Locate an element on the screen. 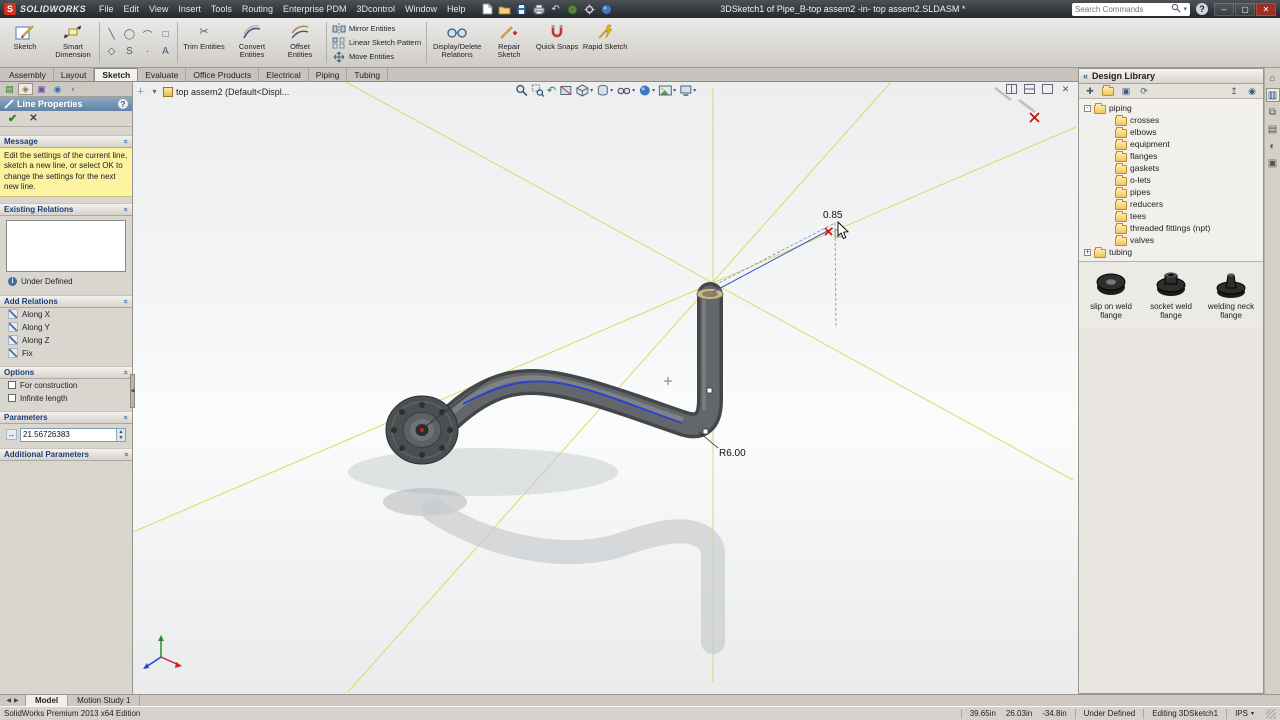 Image resolution: width=1280 pixels, height=720 pixels. offset-entities-button: Offset Entities is located at coordinates (300, 42).